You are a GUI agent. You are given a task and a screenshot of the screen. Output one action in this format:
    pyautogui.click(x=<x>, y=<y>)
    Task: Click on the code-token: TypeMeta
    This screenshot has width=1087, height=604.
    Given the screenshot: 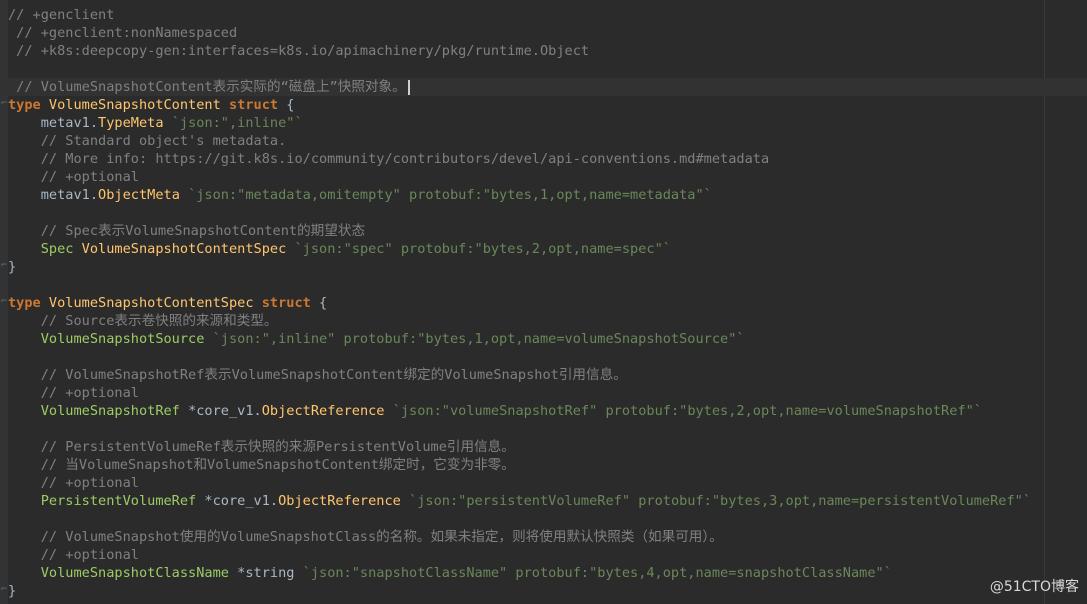 What is the action you would take?
    pyautogui.click(x=135, y=123)
    